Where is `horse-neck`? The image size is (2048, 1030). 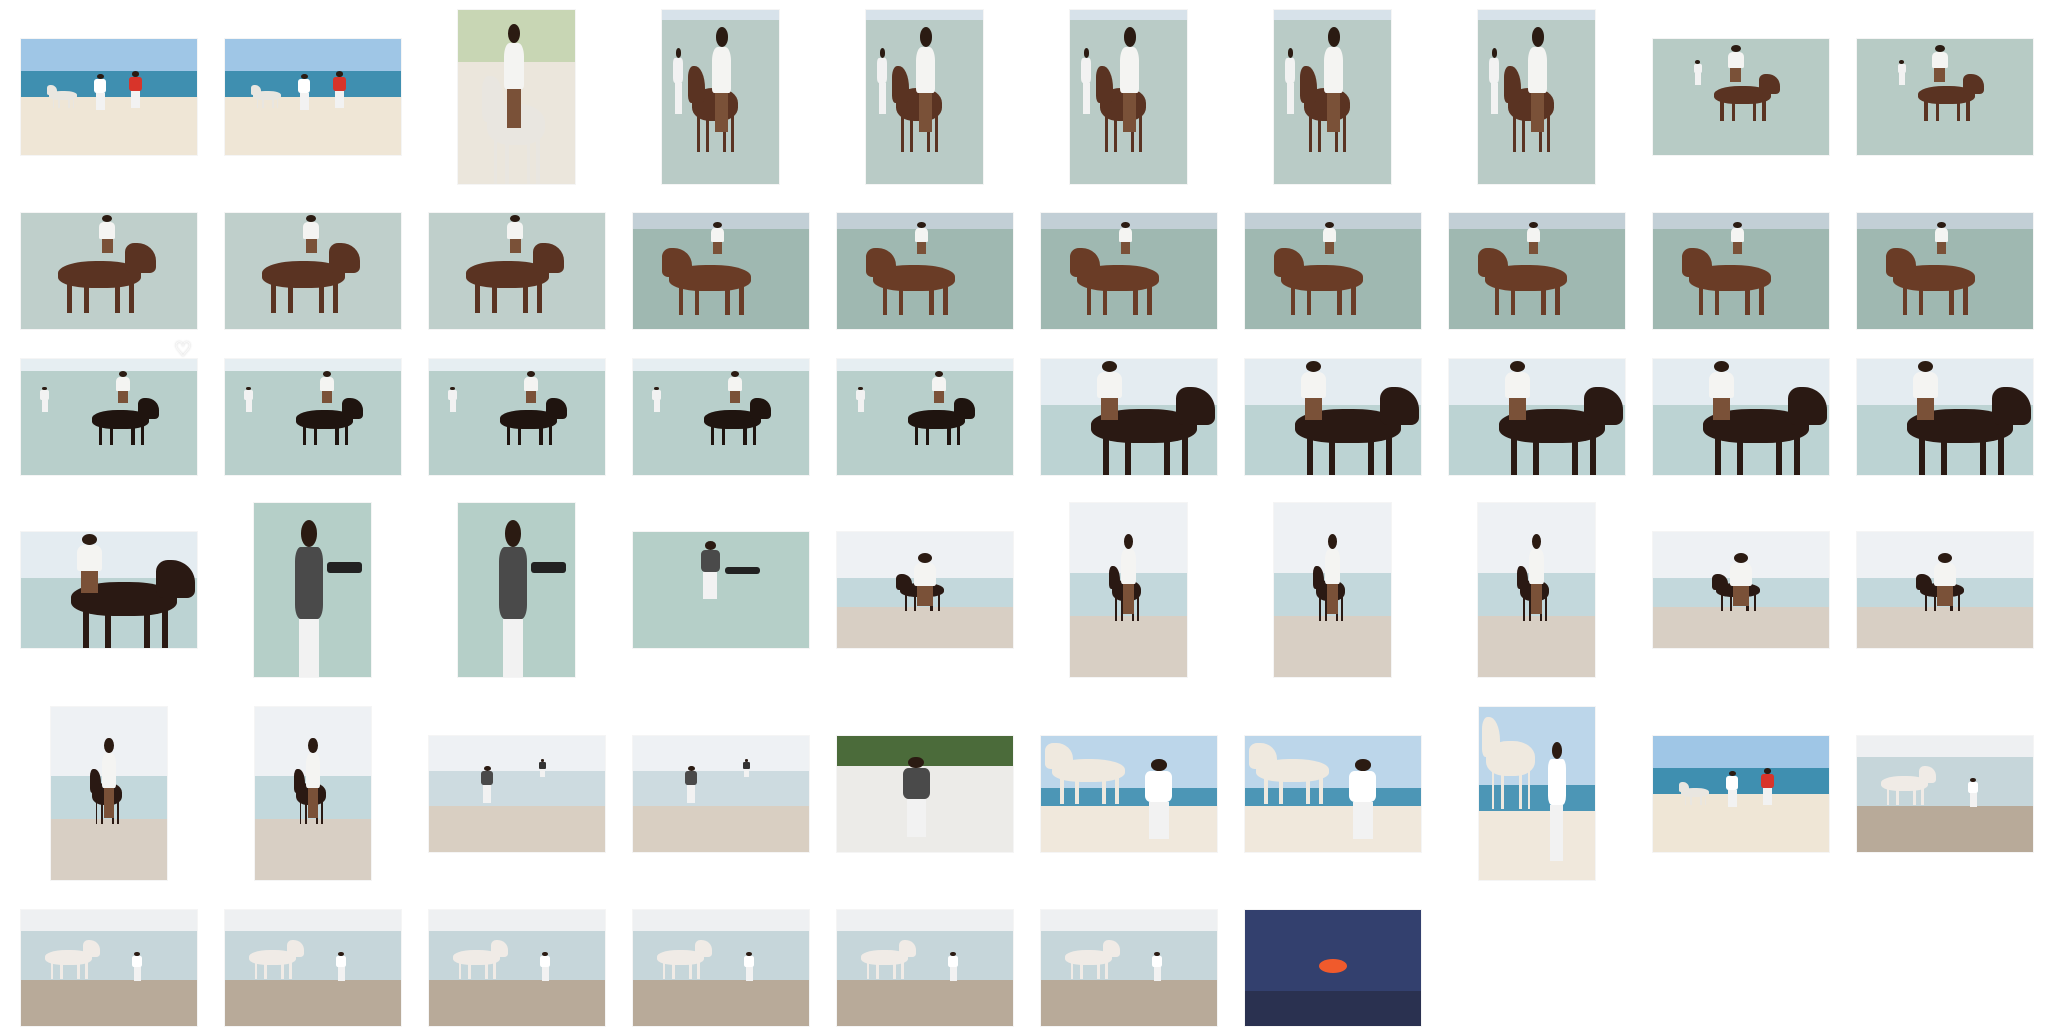 horse-neck is located at coordinates (1309, 84).